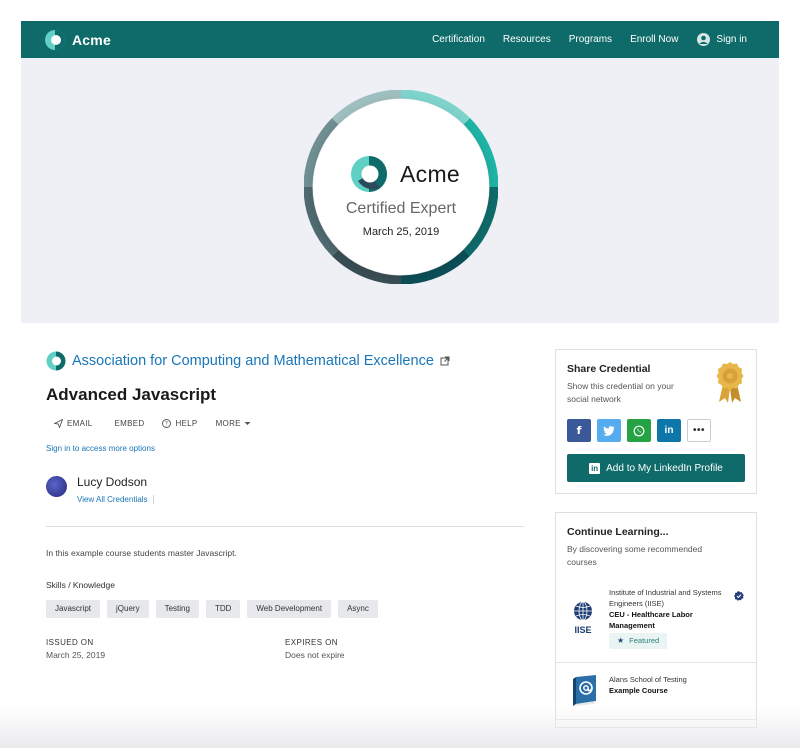 Image resolution: width=800 pixels, height=748 pixels. I want to click on recipient-info: Lucy Dodson View All Credentials, so click(115, 491).